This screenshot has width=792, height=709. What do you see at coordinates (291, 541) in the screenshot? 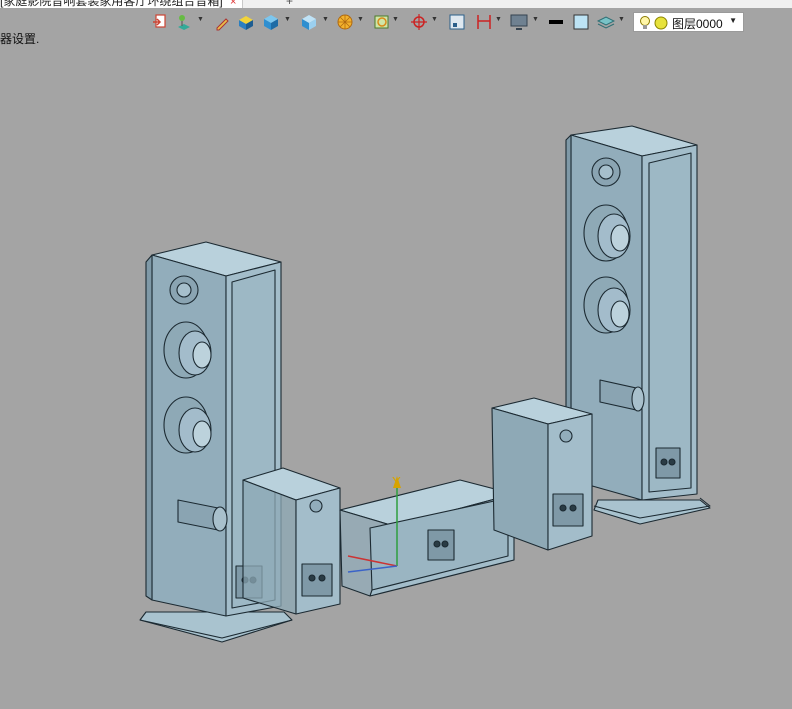
I see `left-satellite-speaker` at bounding box center [291, 541].